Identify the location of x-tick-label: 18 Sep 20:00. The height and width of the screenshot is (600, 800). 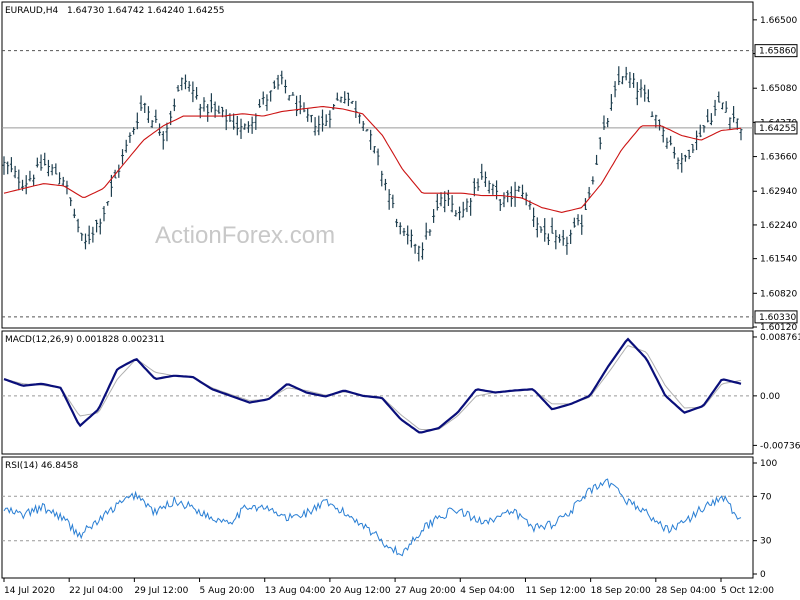
(621, 591).